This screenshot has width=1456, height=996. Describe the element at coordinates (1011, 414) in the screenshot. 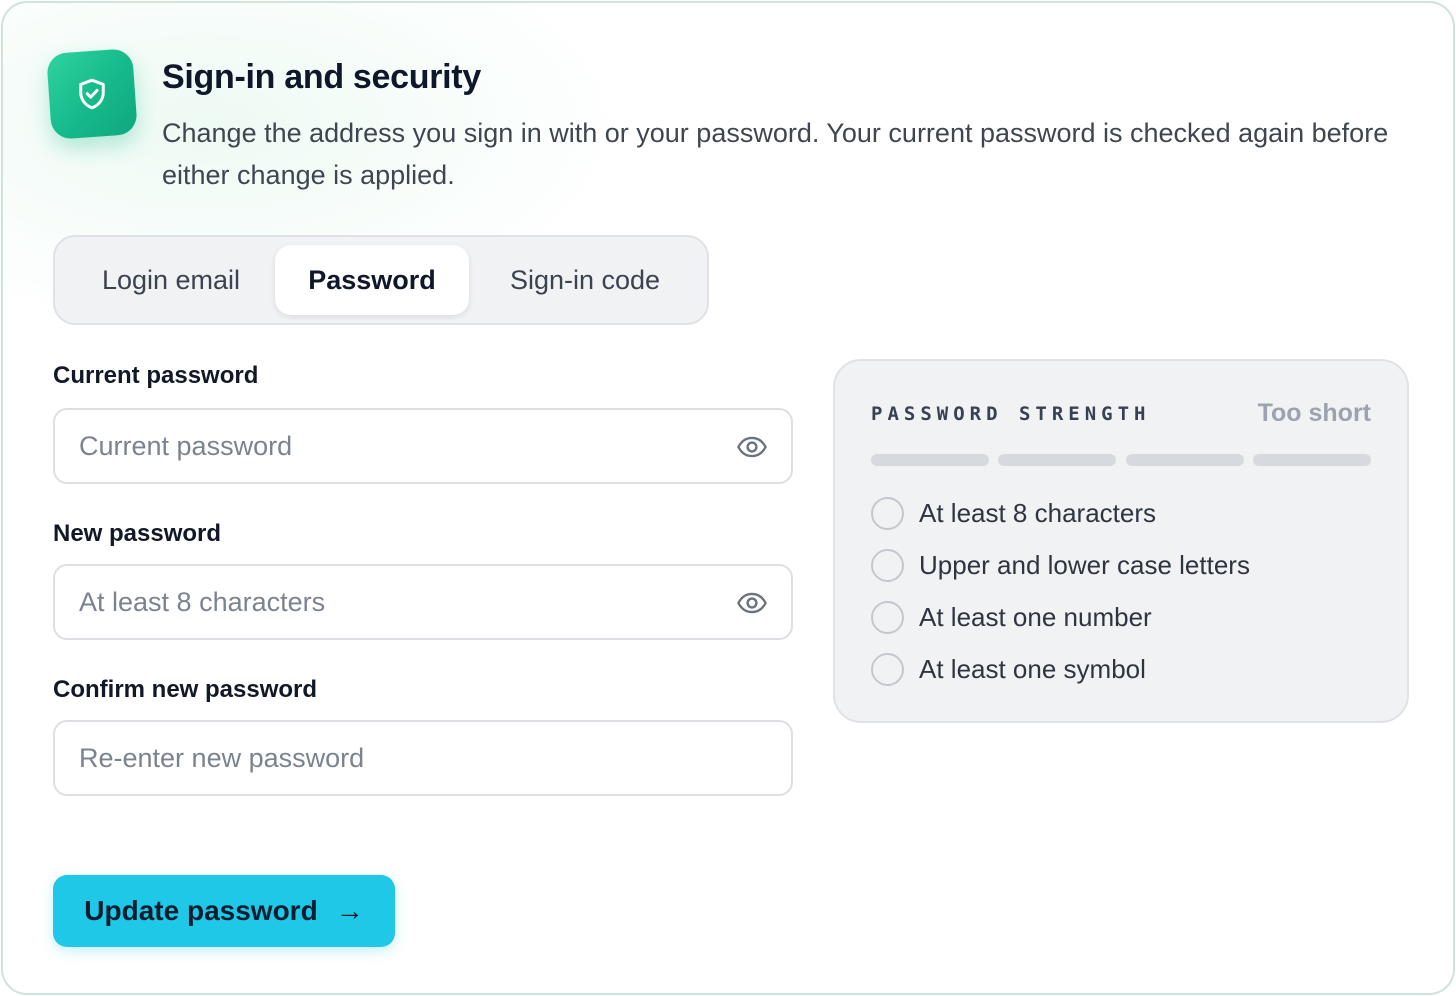

I see `strength-title: PASSWORD STRENGTH` at that location.